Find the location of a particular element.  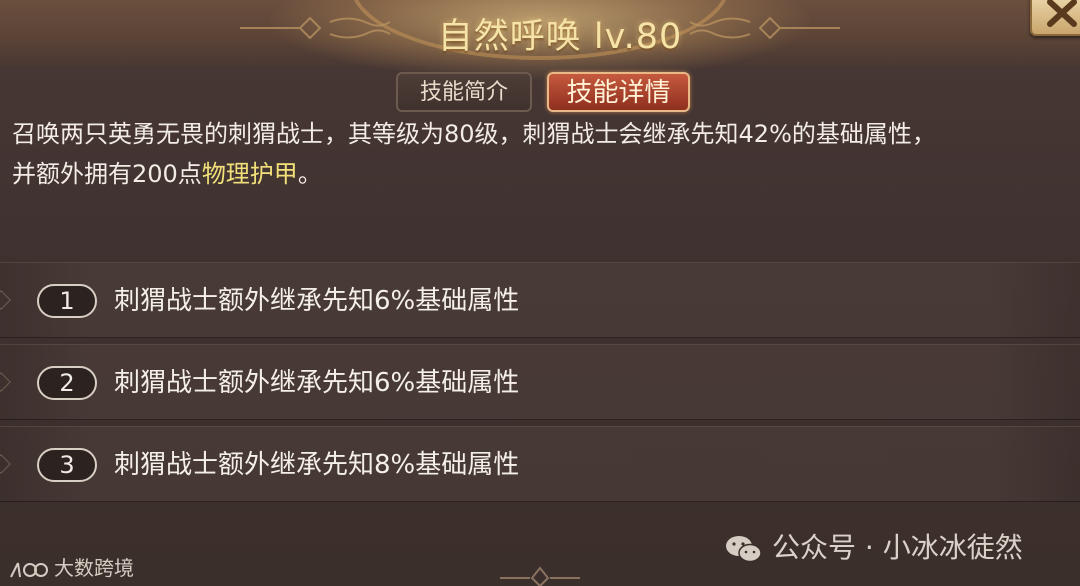

watermark-left: 大数跨境 is located at coordinates (71, 566).